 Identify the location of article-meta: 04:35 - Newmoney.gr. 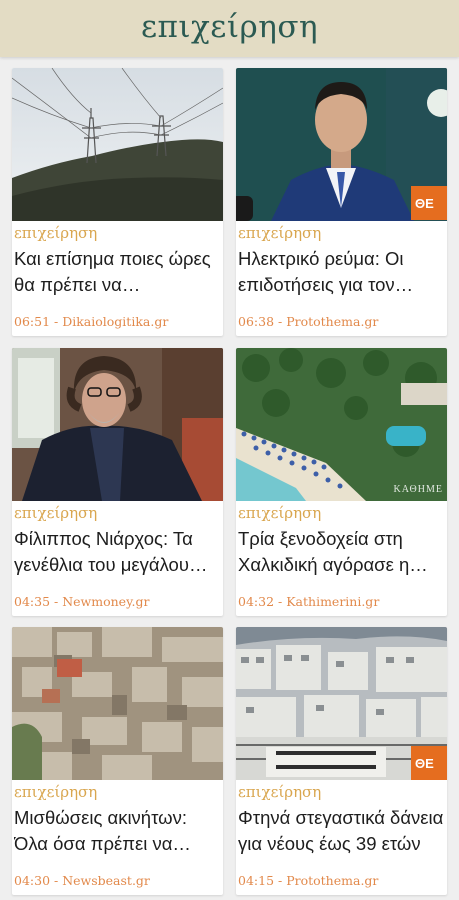
(82, 601).